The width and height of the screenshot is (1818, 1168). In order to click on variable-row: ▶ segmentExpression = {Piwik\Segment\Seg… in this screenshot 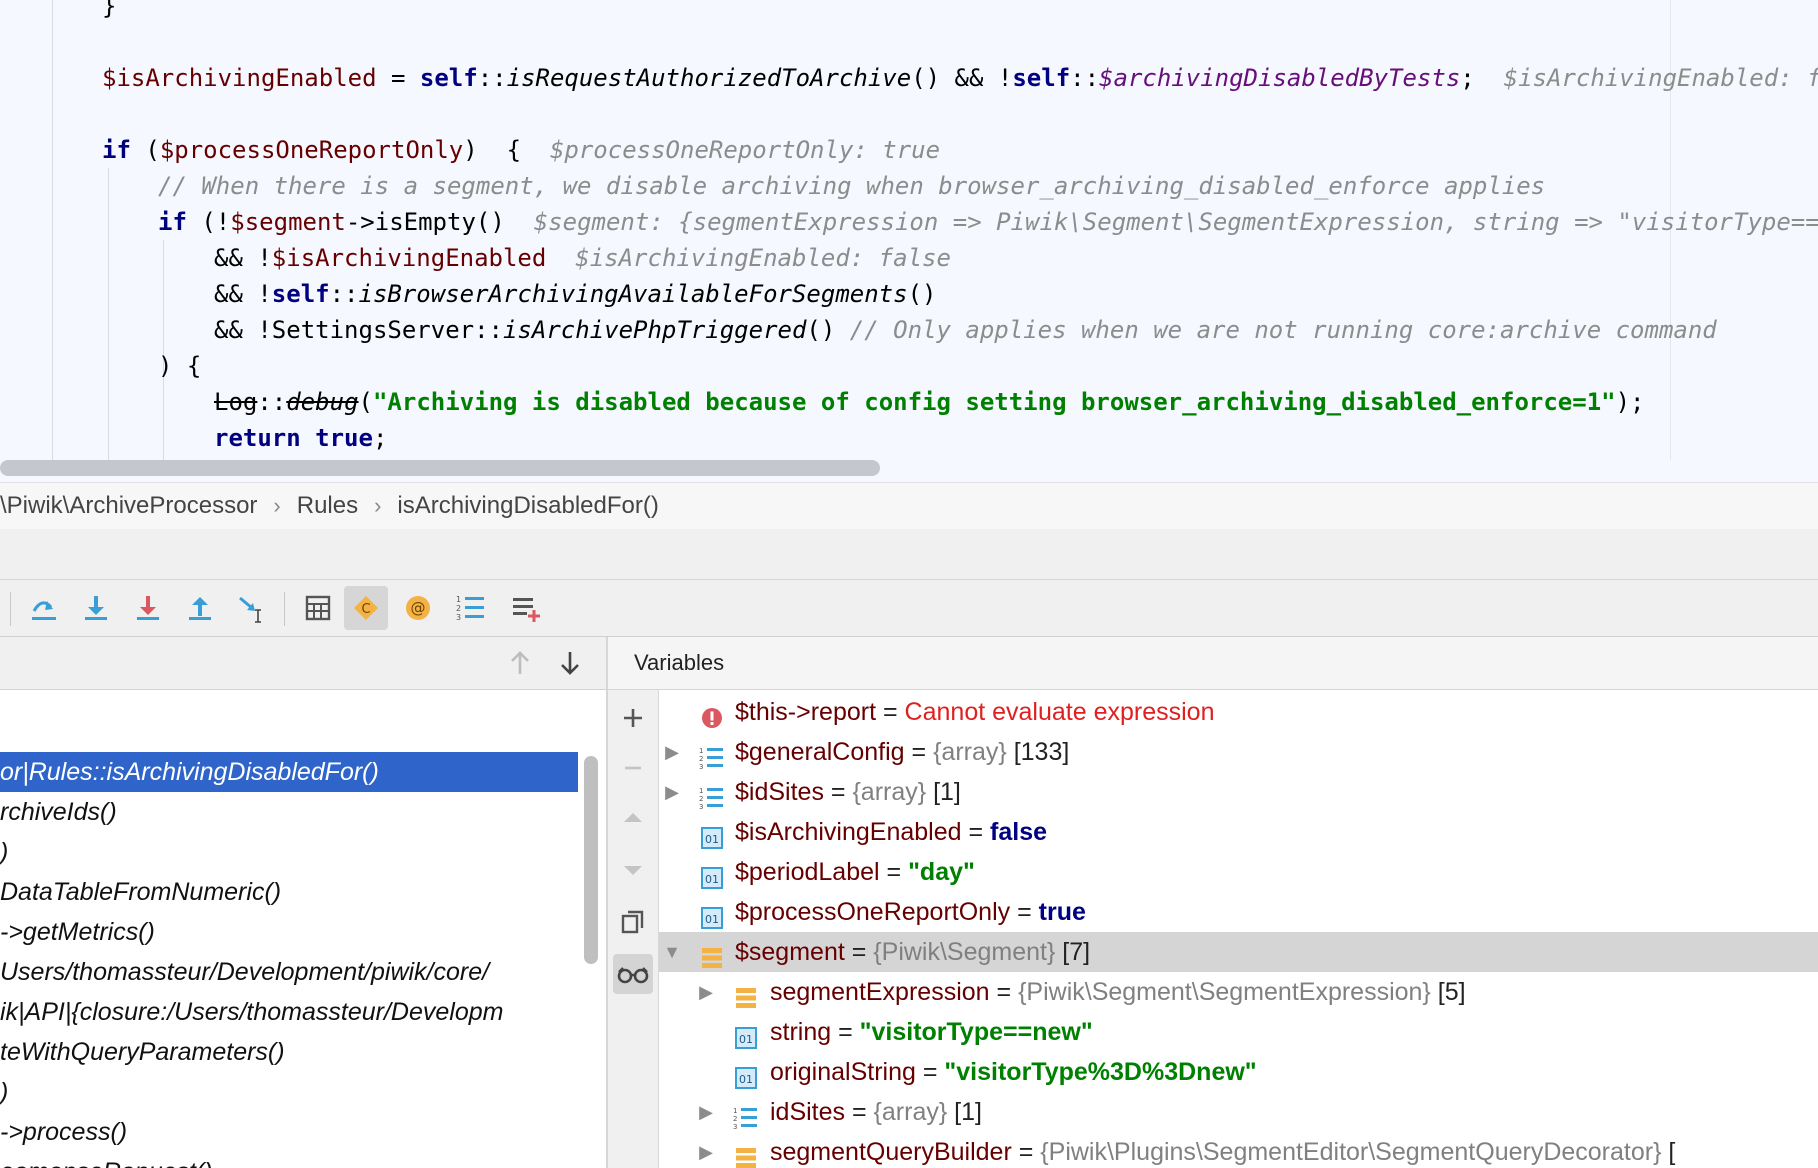, I will do `click(1238, 992)`.